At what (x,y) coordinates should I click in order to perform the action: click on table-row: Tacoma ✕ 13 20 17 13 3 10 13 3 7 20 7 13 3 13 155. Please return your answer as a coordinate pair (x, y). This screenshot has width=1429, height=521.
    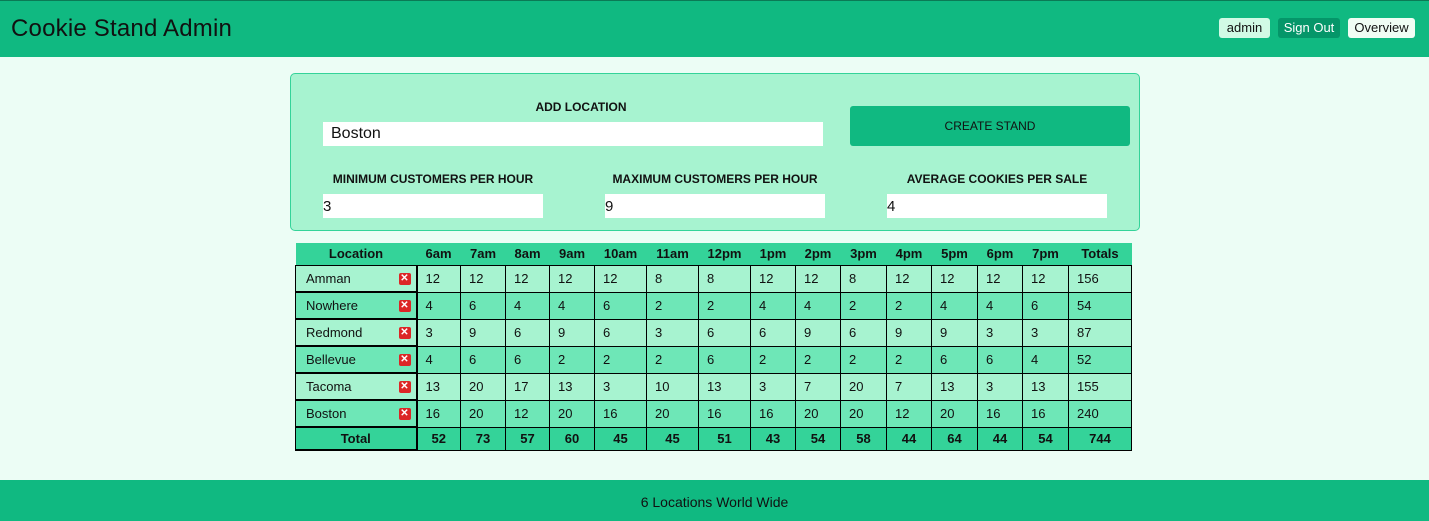
    Looking at the image, I should click on (713, 386).